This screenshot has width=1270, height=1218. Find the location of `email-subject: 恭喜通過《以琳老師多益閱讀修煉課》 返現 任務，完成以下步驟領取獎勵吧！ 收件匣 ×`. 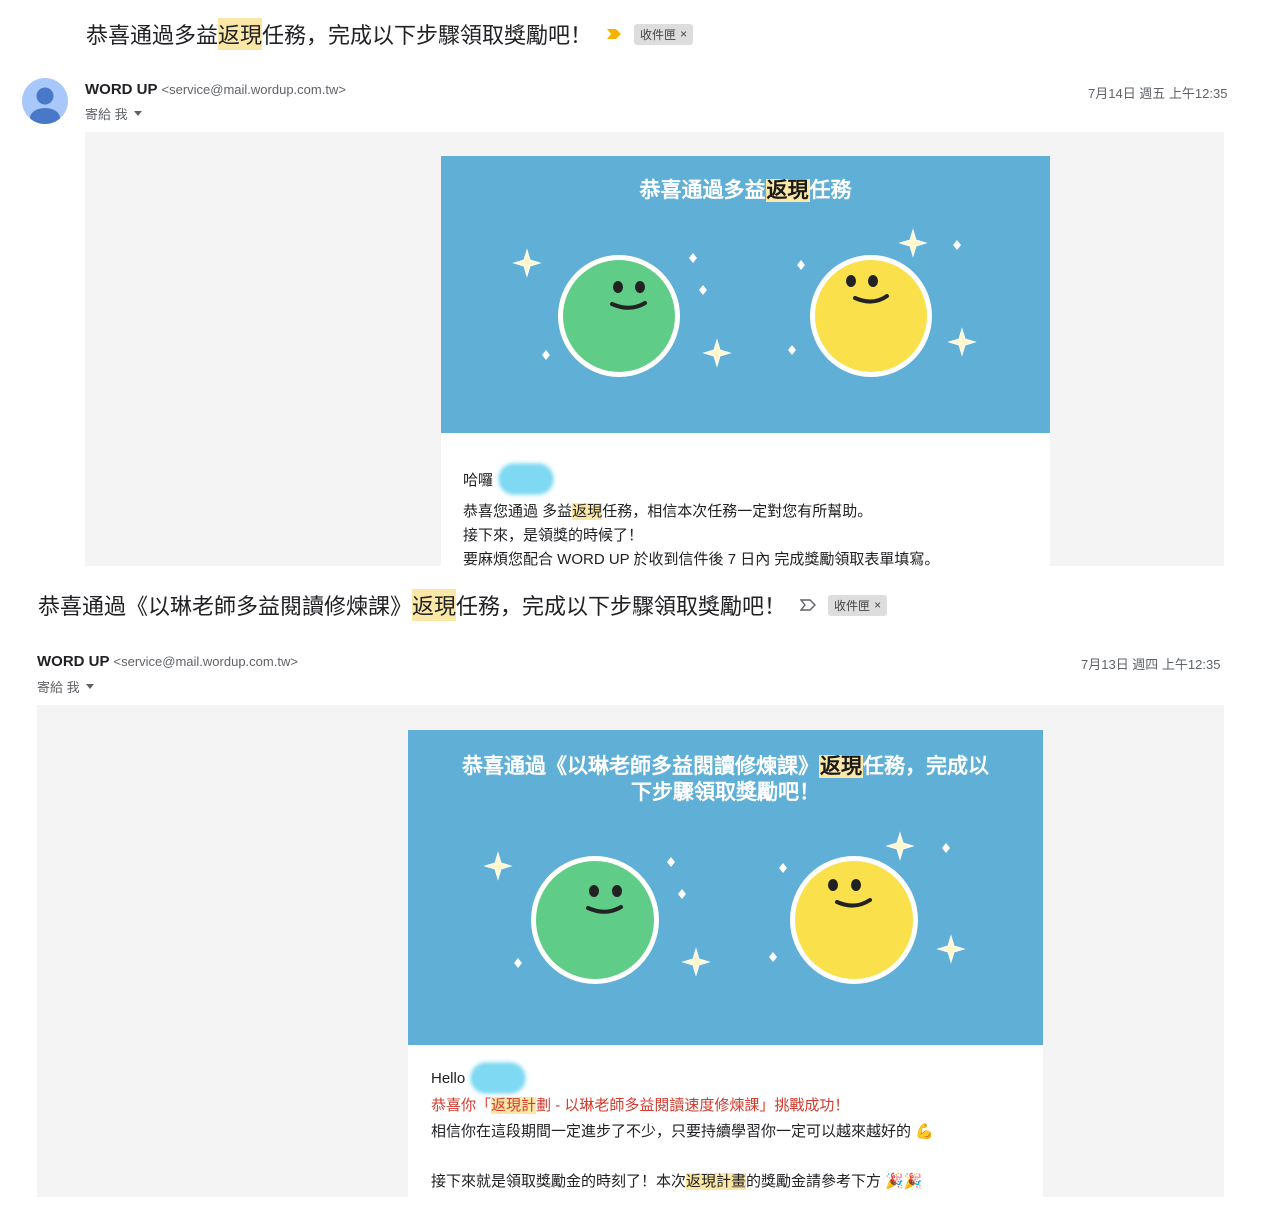

email-subject: 恭喜通過《以琳老師多益閱讀修煉課》 返現 任務，完成以下步驟領取獎勵吧！ 收件匣 × is located at coordinates (463, 605).